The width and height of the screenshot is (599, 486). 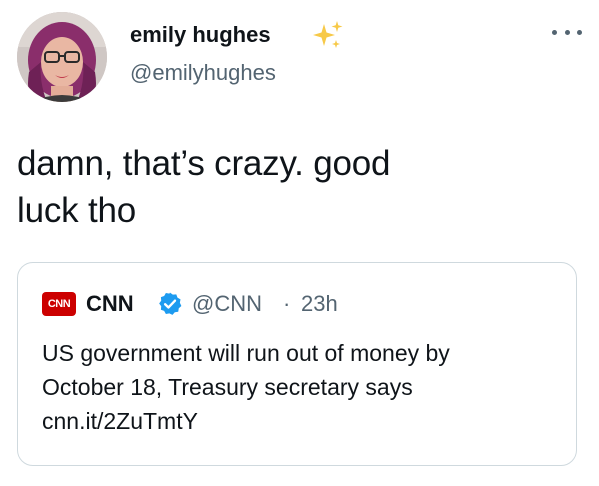 What do you see at coordinates (110, 304) in the screenshot?
I see `quoted-display-name: CNN` at bounding box center [110, 304].